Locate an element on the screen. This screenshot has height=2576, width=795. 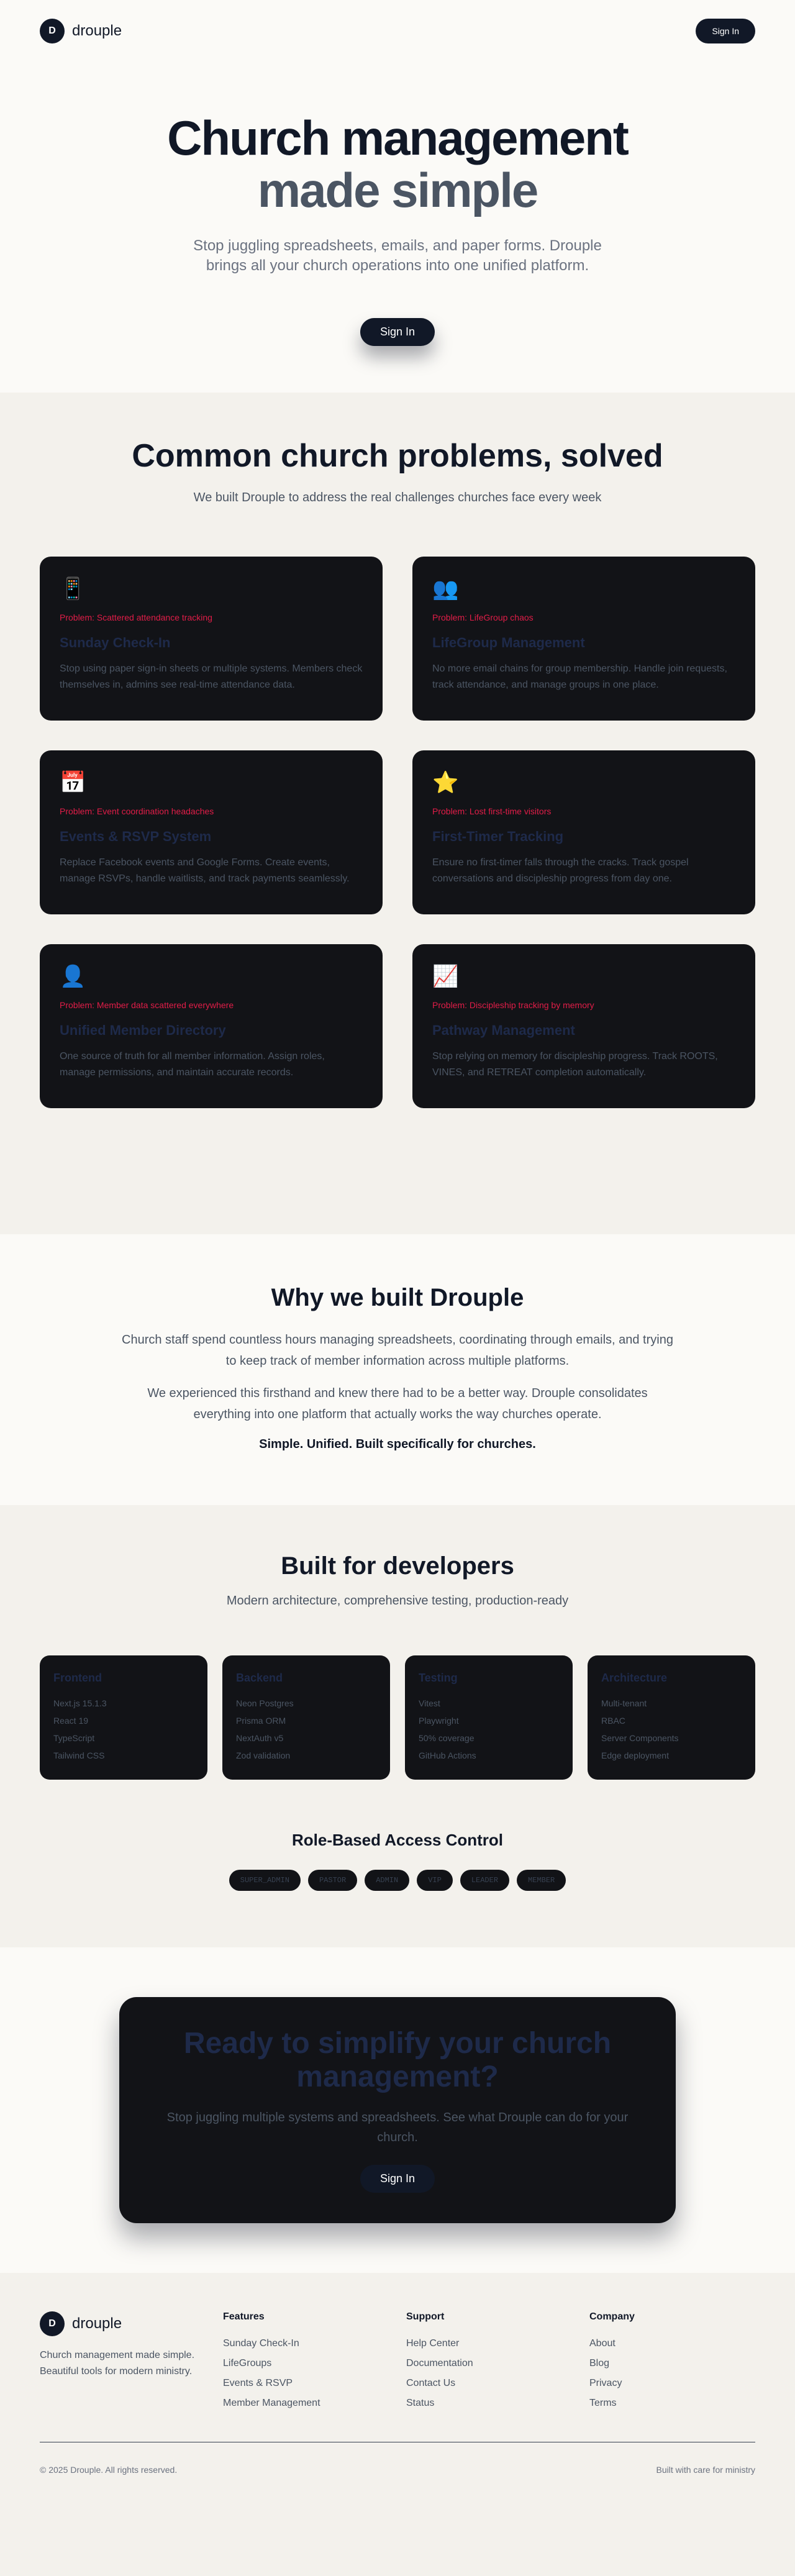
tech-item: Edge deployment is located at coordinates (635, 1755).